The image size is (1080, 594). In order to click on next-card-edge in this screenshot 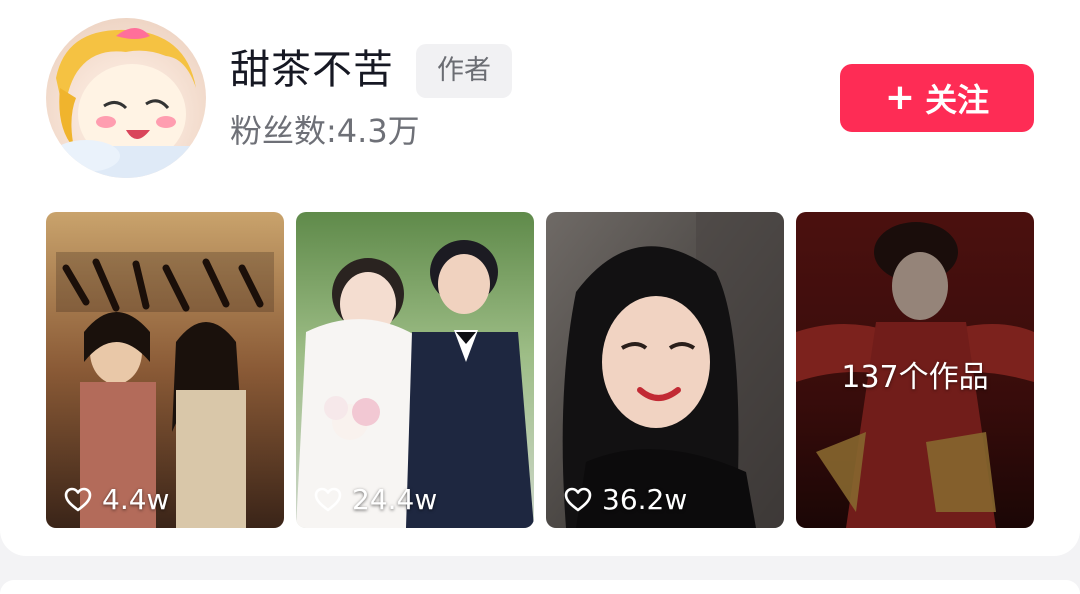, I will do `click(540, 587)`.